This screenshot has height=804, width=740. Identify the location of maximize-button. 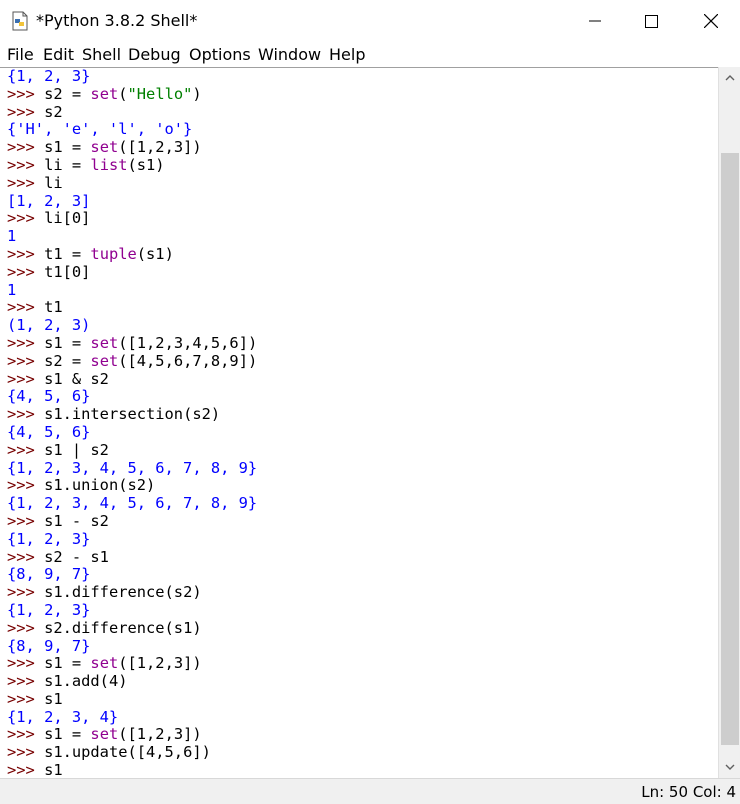
(651, 21).